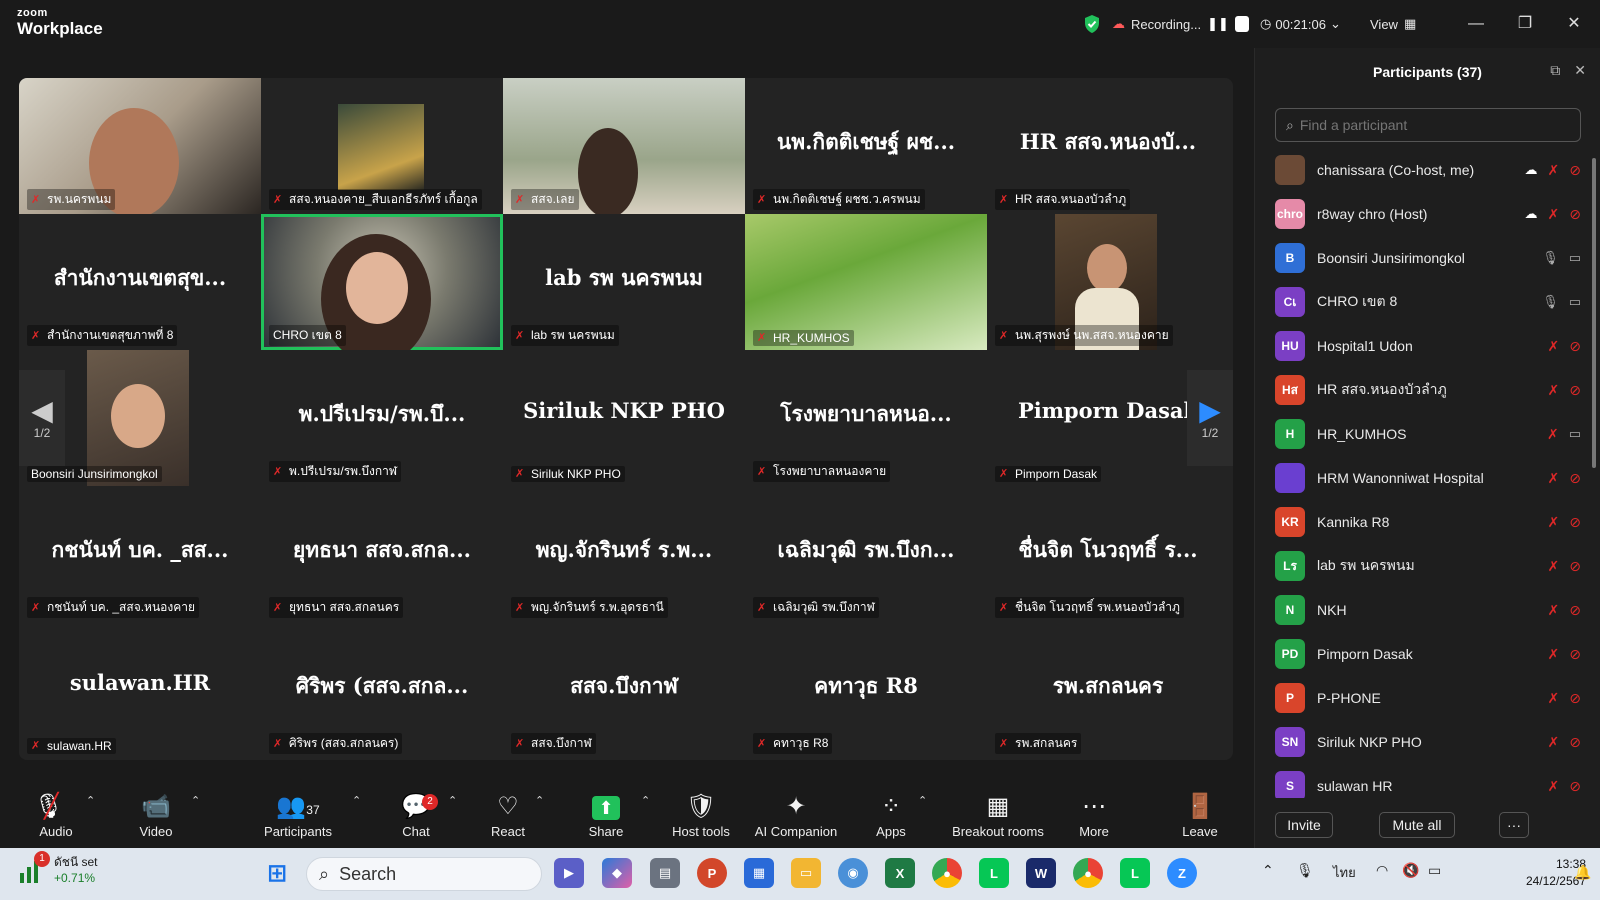 This screenshot has width=1600, height=900. I want to click on battery-icon: ▭, so click(1434, 870).